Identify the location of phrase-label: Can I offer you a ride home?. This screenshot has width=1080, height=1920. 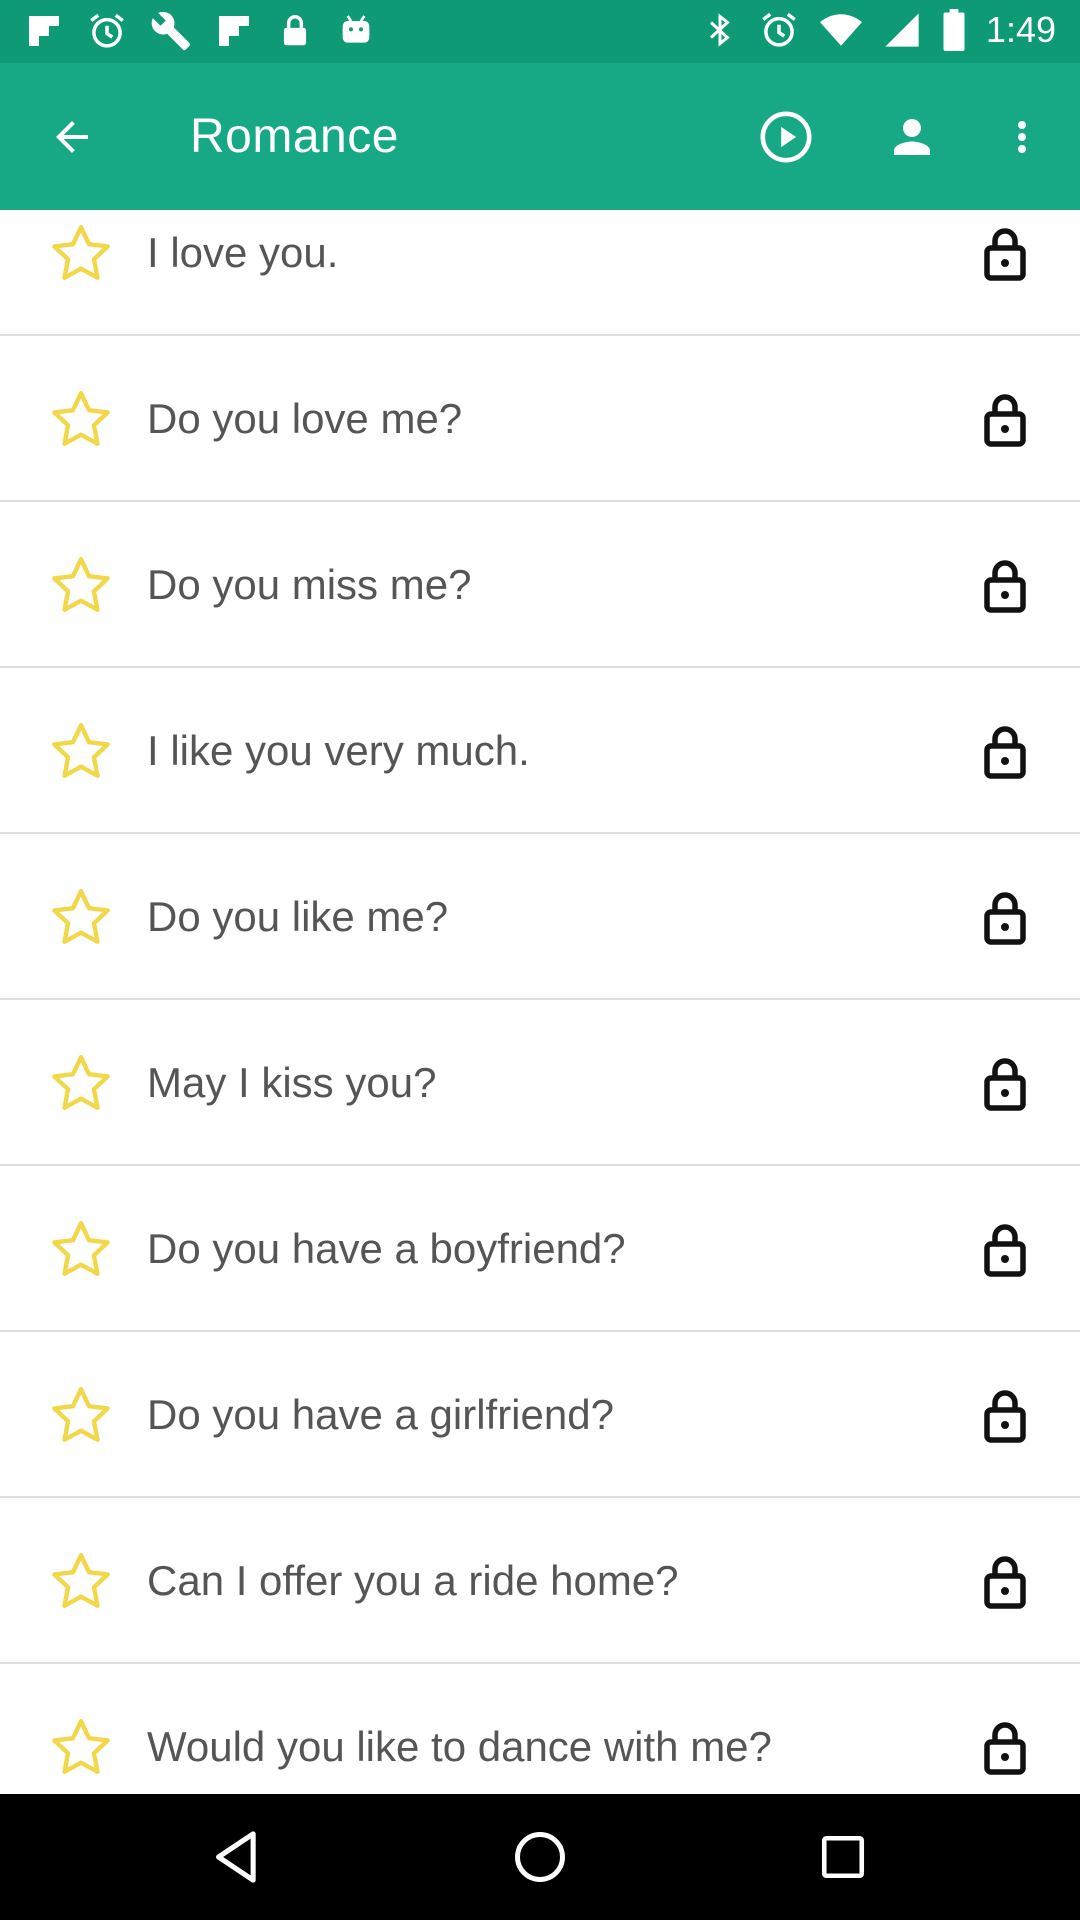
(413, 1580).